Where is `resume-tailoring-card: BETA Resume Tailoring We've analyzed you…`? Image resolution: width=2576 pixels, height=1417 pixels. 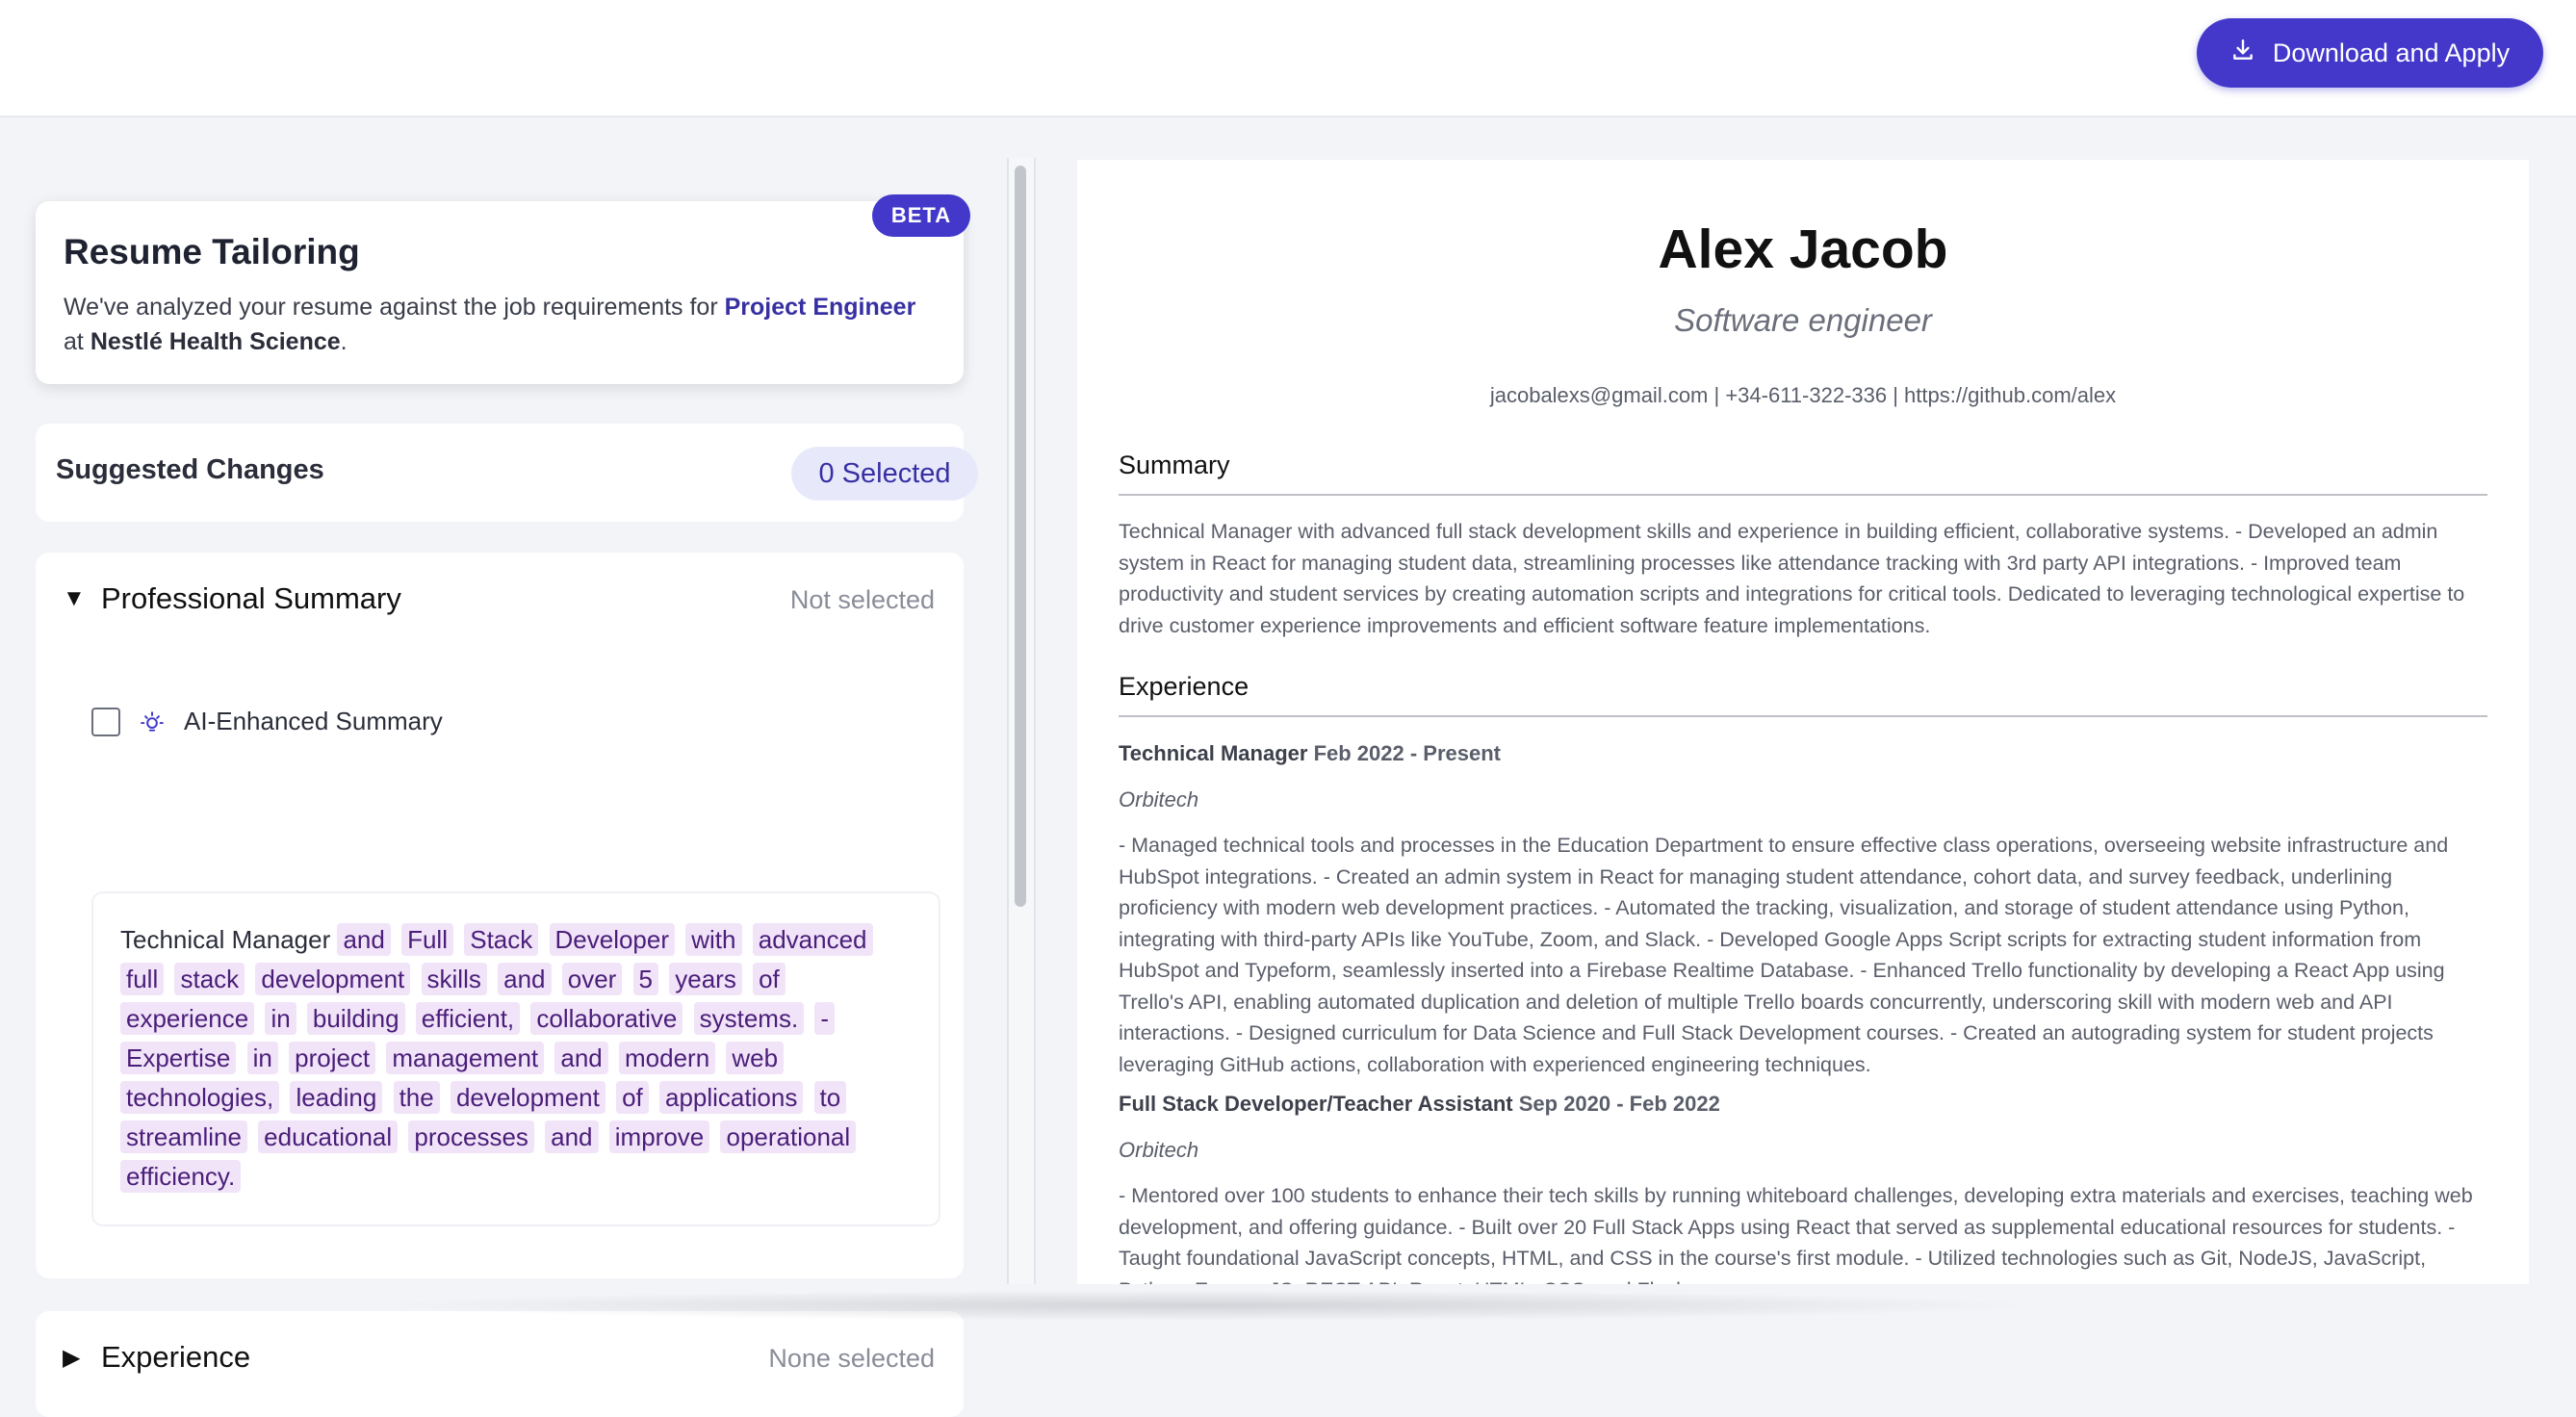 resume-tailoring-card: BETA Resume Tailoring We've analyzed you… is located at coordinates (503, 289).